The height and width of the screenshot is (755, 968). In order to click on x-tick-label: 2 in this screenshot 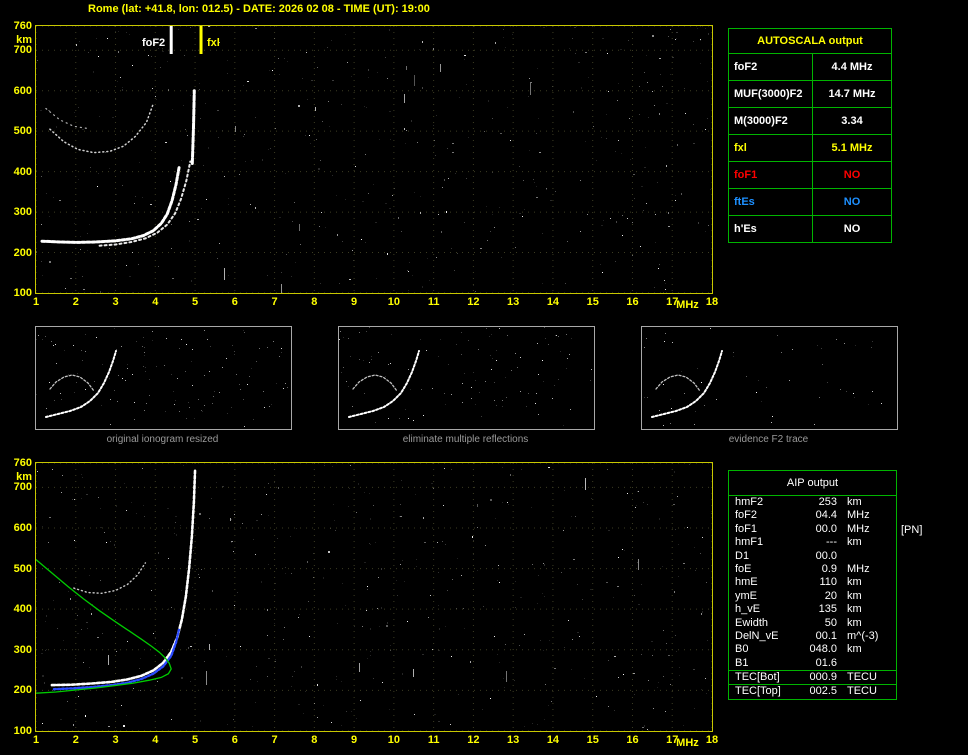, I will do `click(75, 302)`.